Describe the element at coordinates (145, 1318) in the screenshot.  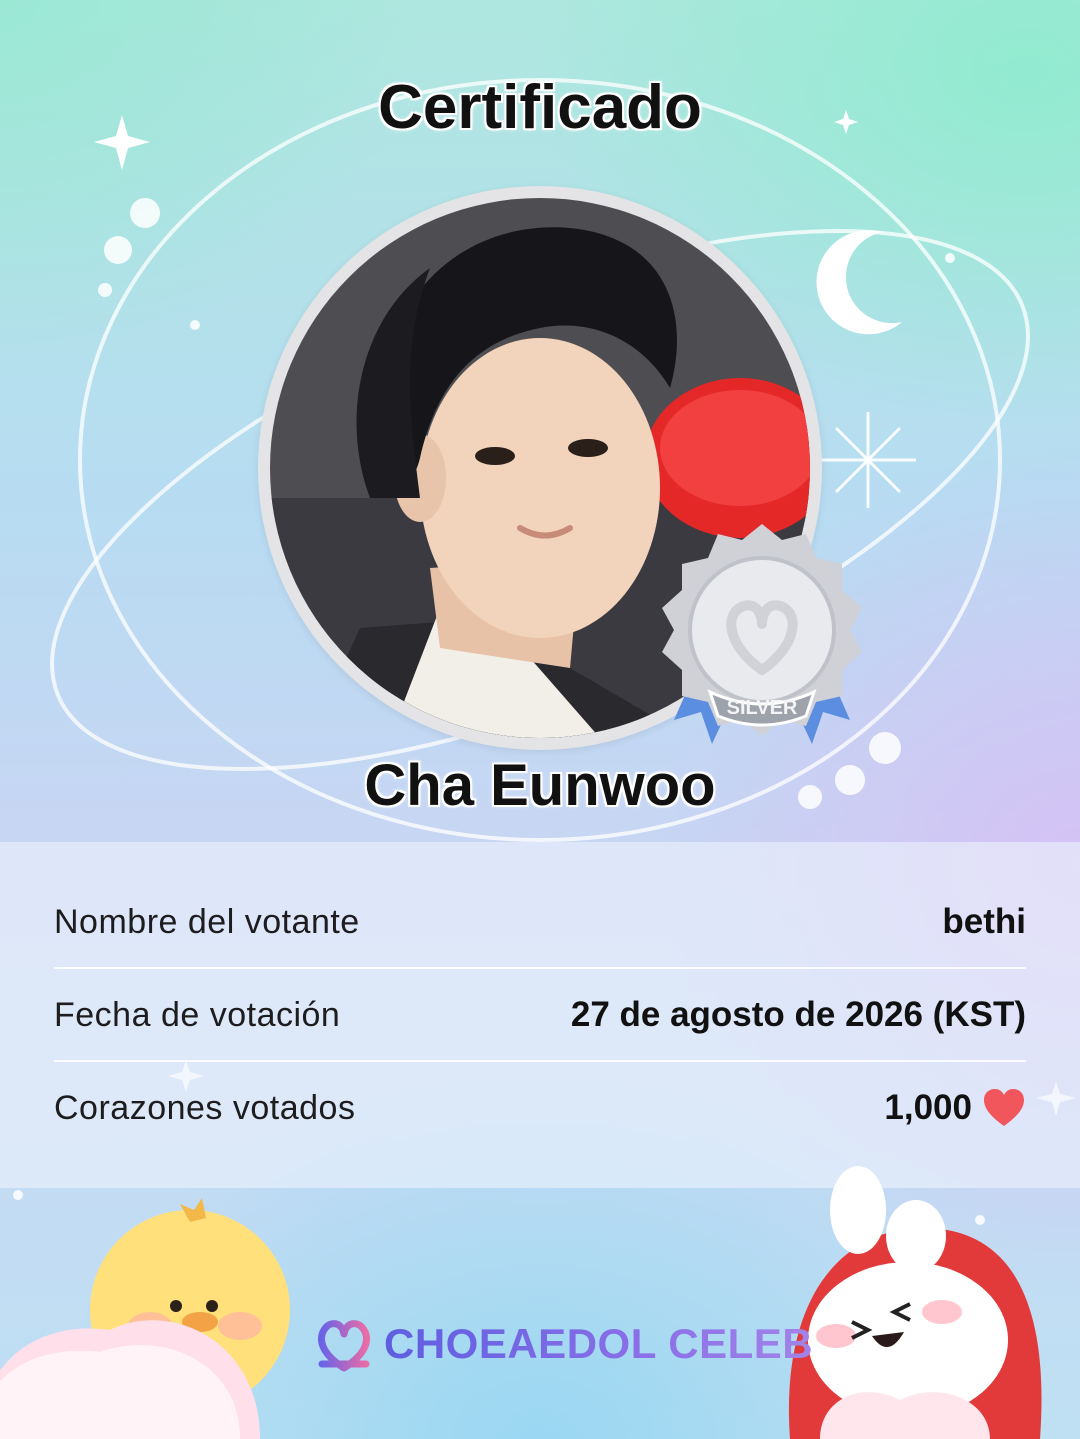
I see `chick-mascot-icon` at that location.